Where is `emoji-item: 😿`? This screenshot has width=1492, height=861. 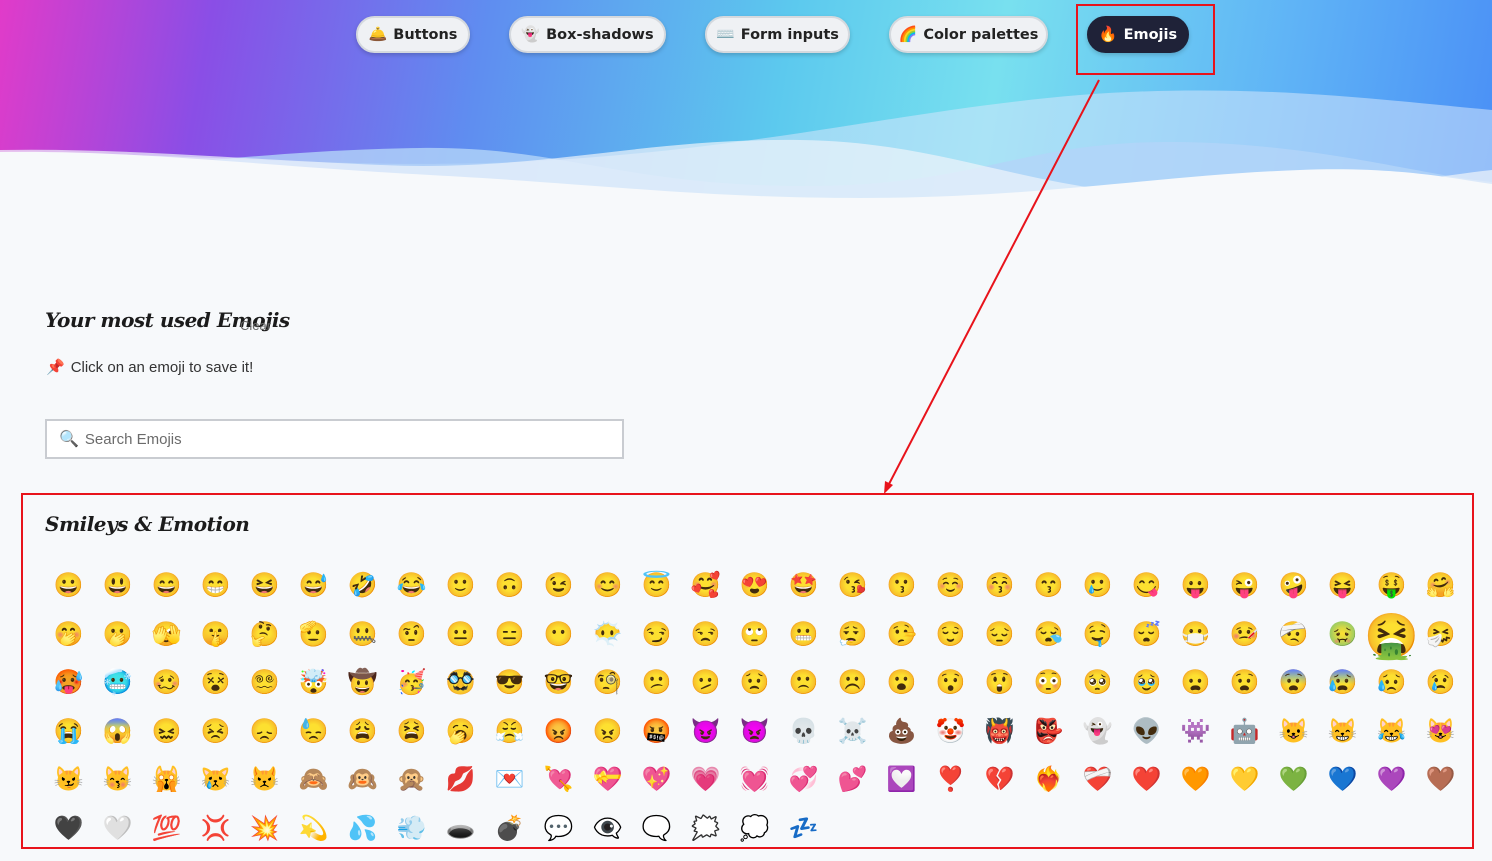
emoji-item: 😿 is located at coordinates (215, 780).